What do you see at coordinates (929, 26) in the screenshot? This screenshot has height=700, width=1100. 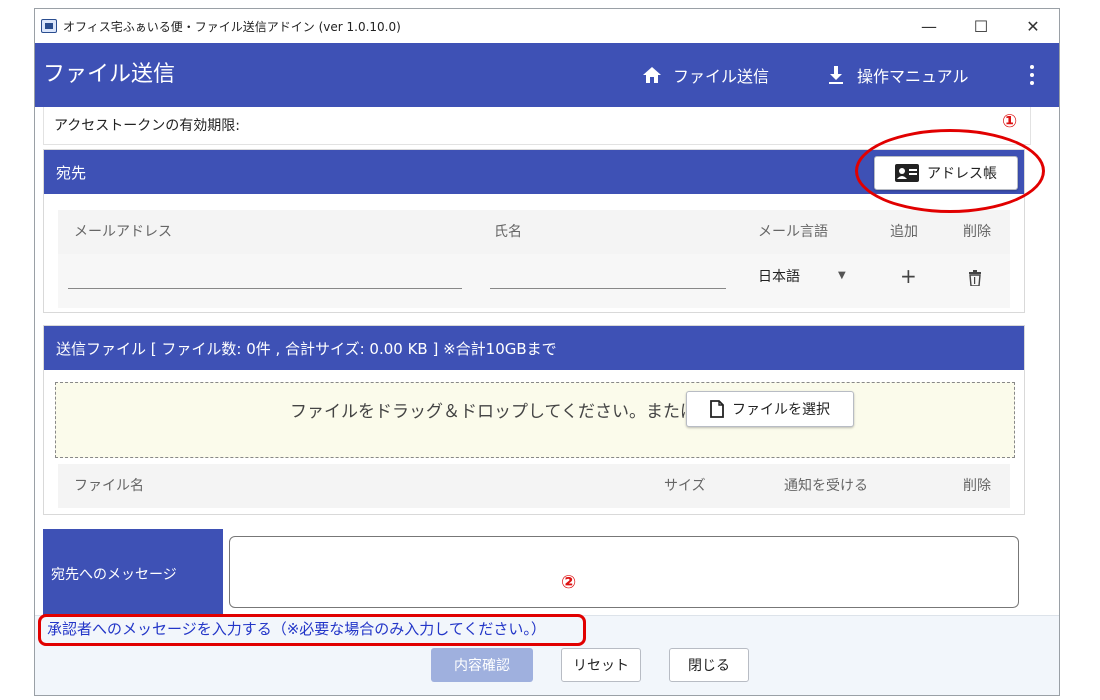 I see `minimize-button: —` at bounding box center [929, 26].